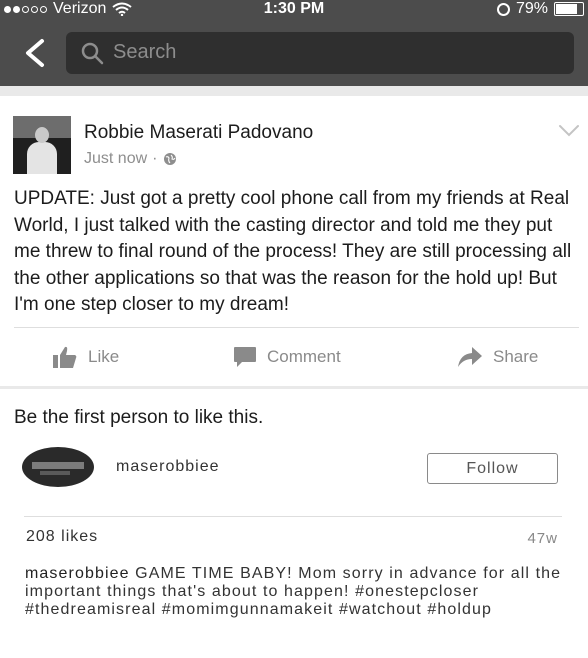  I want to click on battery-percent: 79%, so click(531, 8).